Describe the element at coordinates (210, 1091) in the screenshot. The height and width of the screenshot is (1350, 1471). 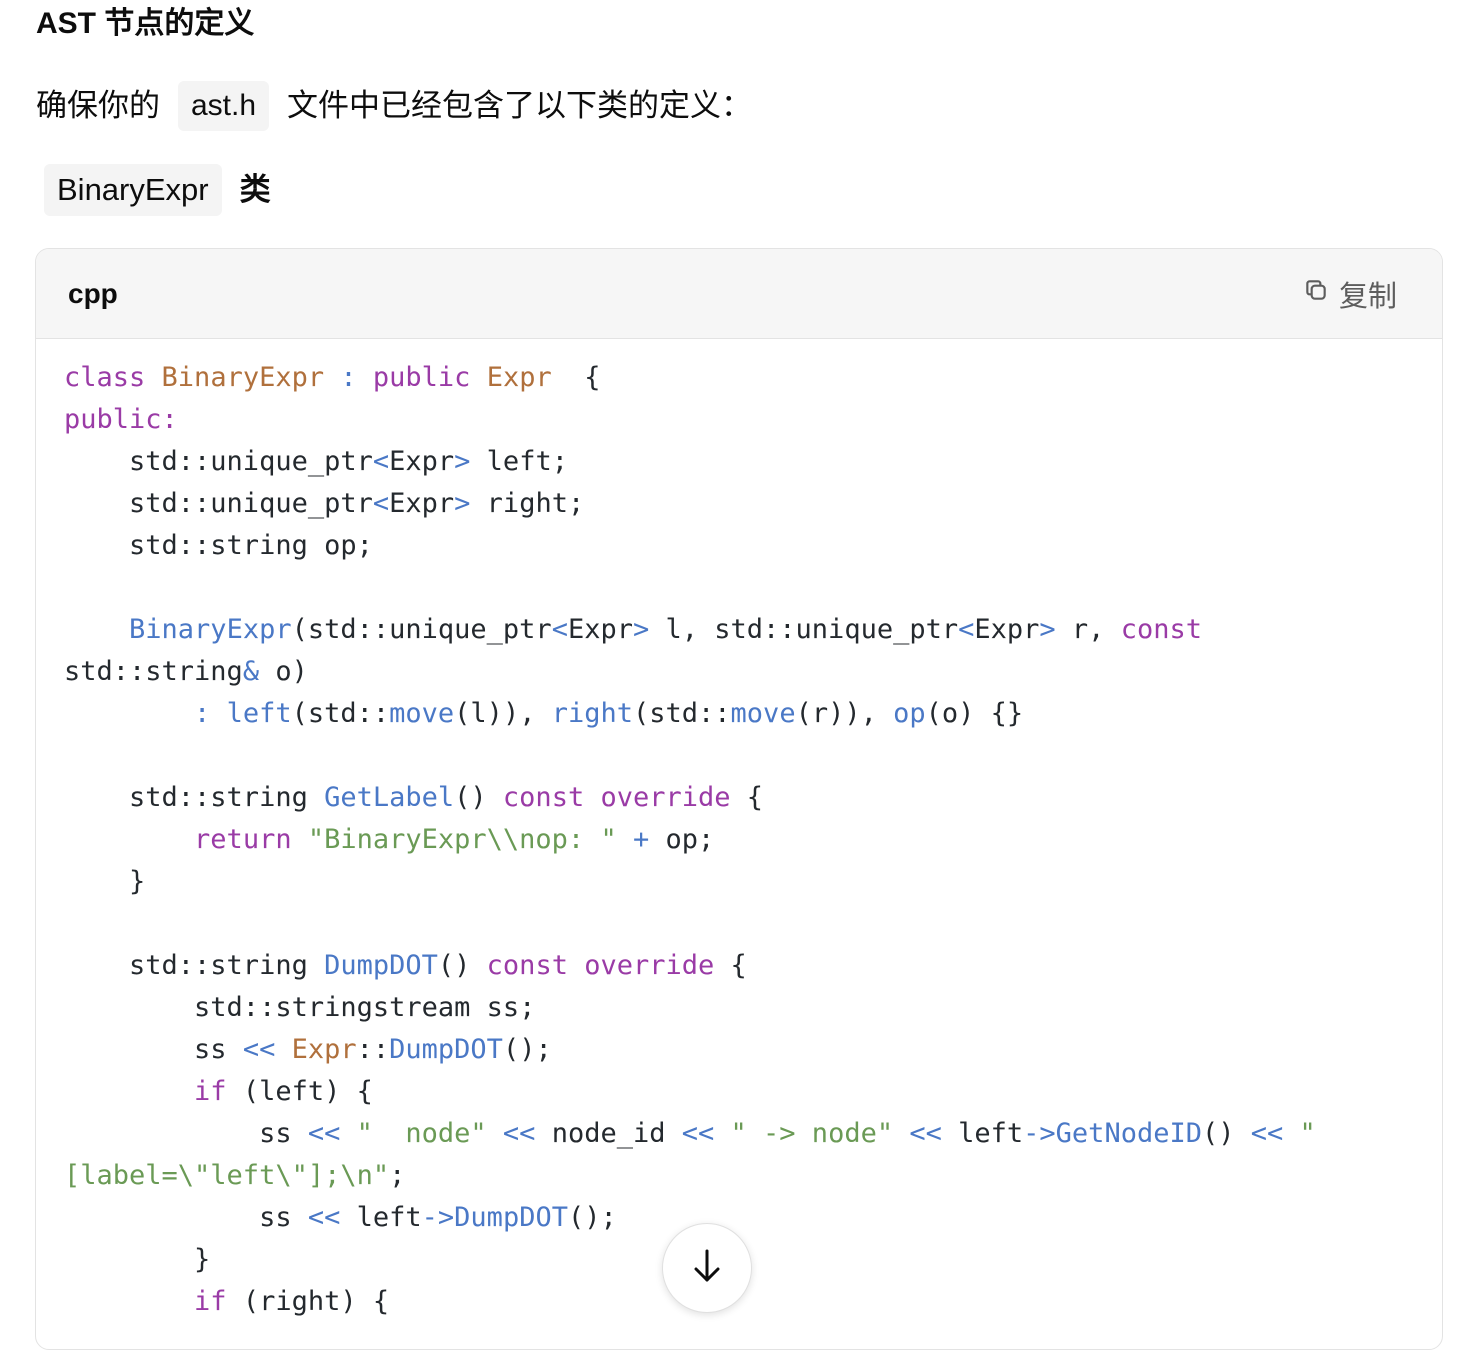
I see `code-token: if` at that location.